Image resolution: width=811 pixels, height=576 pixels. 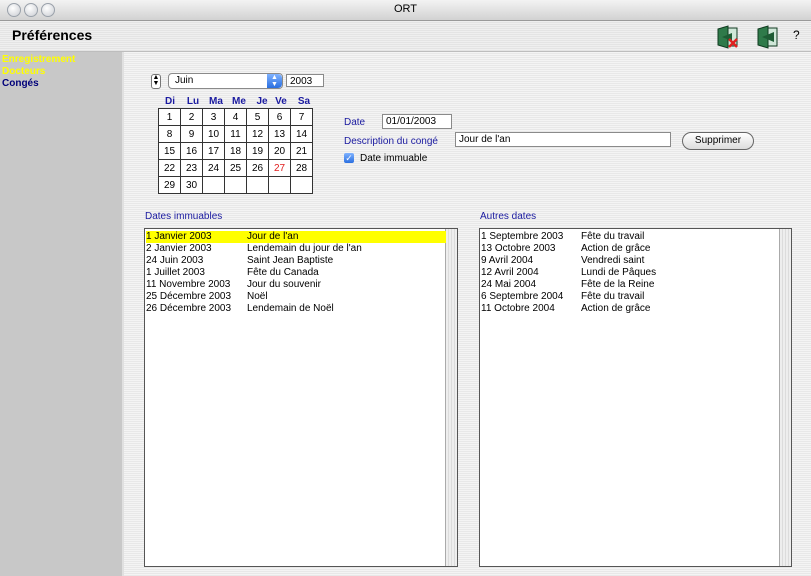 What do you see at coordinates (296, 297) in the screenshot?
I see `list-item: 25 Décembre 2003 Noël` at bounding box center [296, 297].